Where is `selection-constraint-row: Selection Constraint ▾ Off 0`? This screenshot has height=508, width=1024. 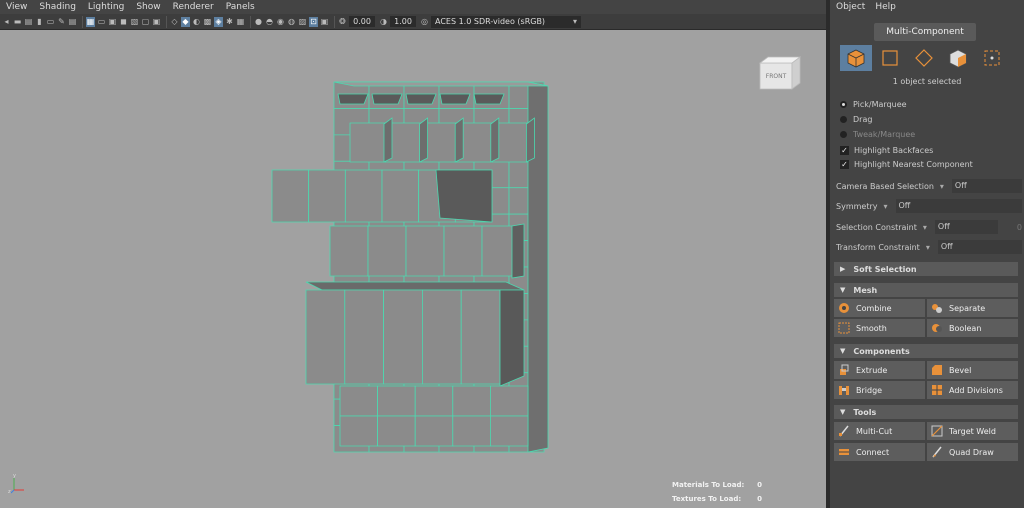
selection-constraint-row: Selection Constraint ▾ Off 0 is located at coordinates (929, 227).